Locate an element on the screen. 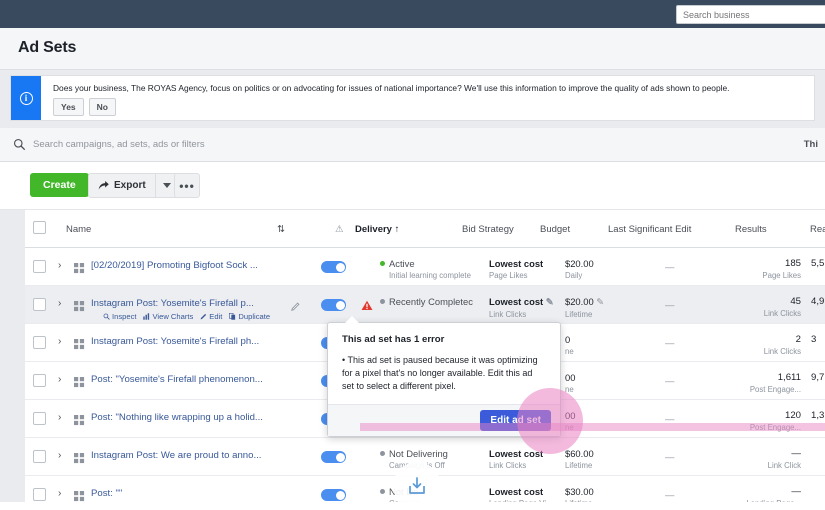  error-warning-icon is located at coordinates (367, 305).